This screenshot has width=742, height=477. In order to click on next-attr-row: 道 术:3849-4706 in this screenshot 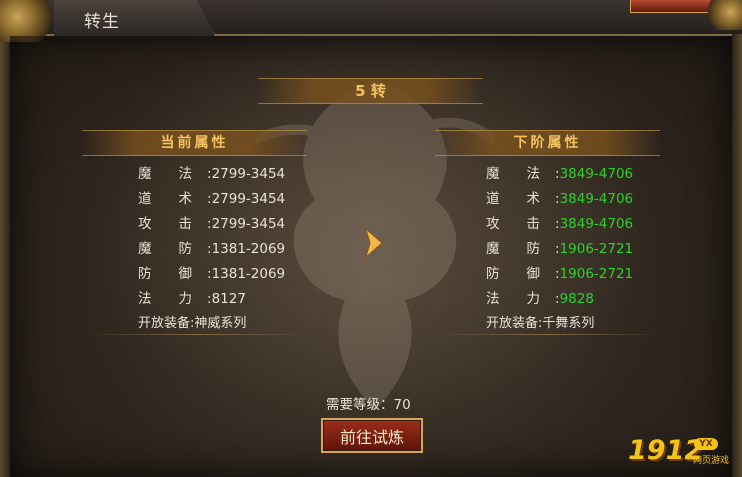, I will do `click(559, 197)`.